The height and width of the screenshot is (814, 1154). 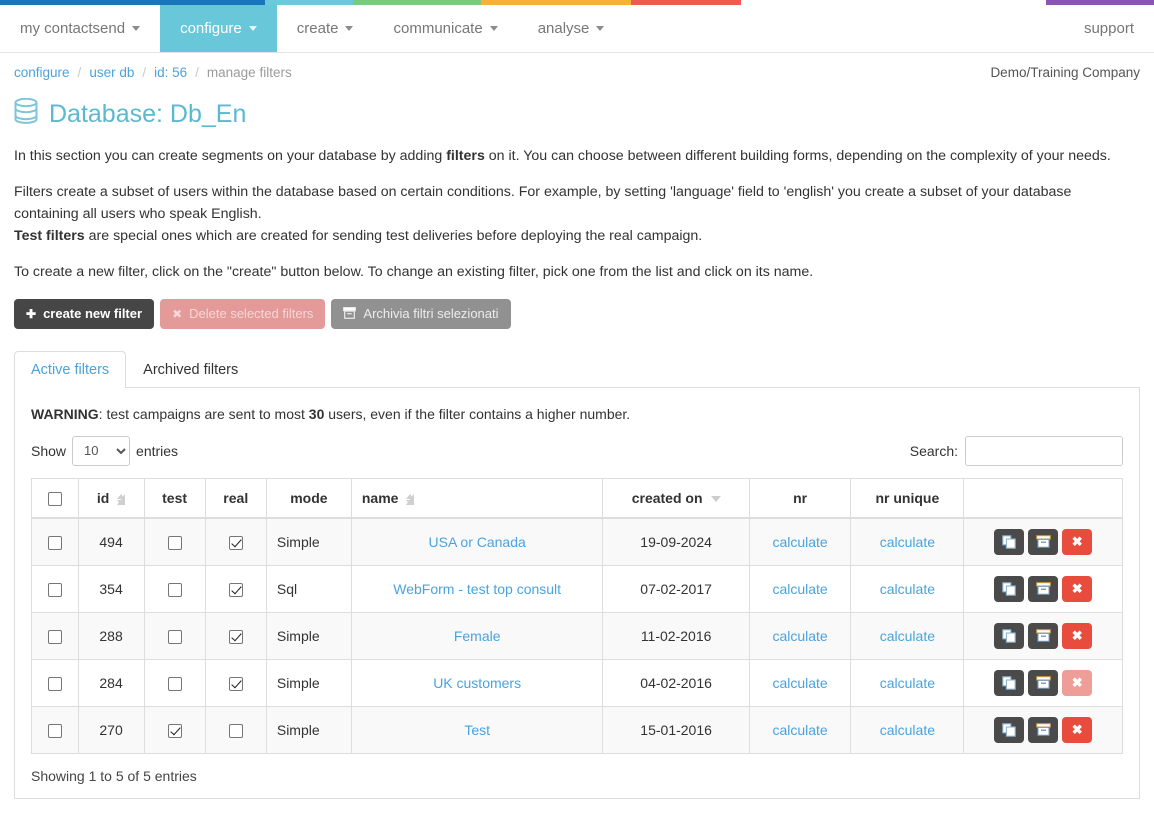 What do you see at coordinates (42, 72) in the screenshot?
I see `breadcrumb-item-configure: configure` at bounding box center [42, 72].